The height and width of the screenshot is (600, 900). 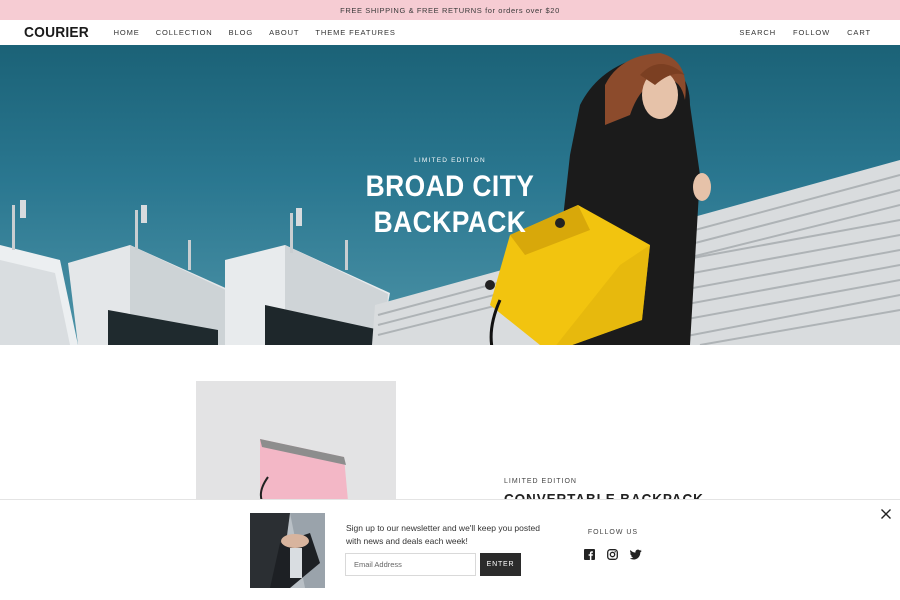 What do you see at coordinates (589, 553) in the screenshot?
I see `facebook-icon` at bounding box center [589, 553].